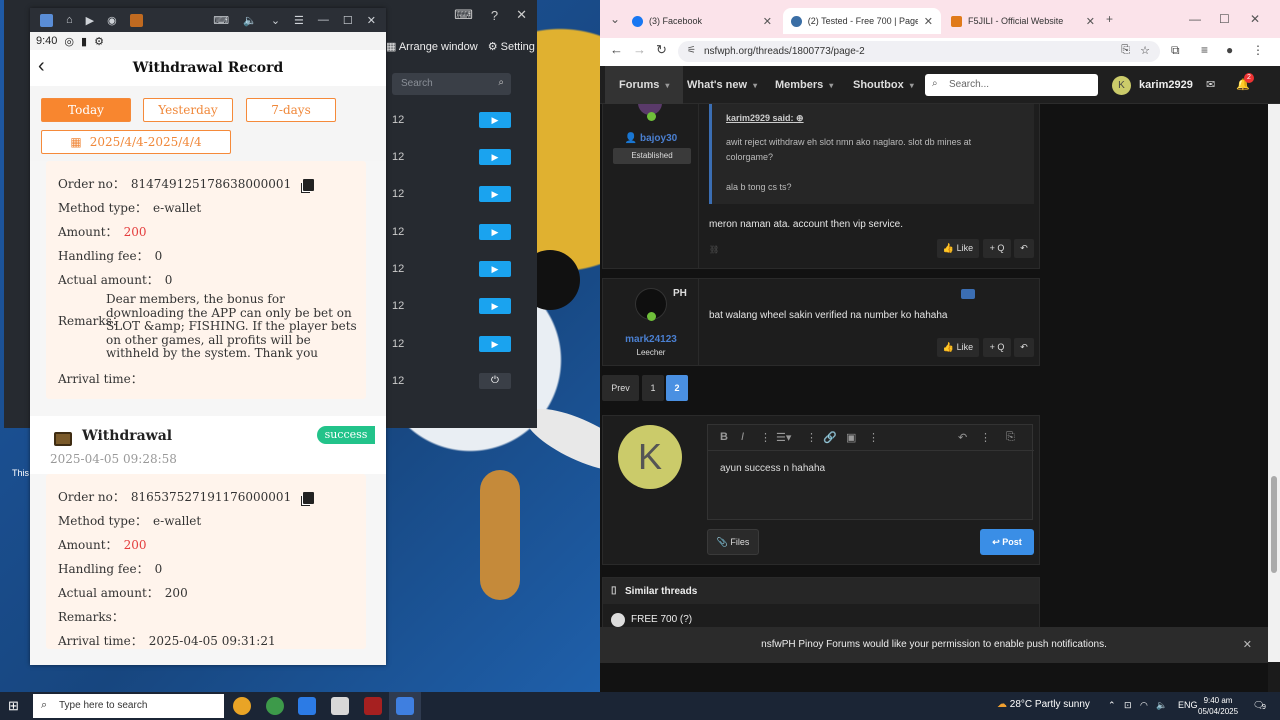  What do you see at coordinates (340, 706) in the screenshot?
I see `app-icon` at bounding box center [340, 706].